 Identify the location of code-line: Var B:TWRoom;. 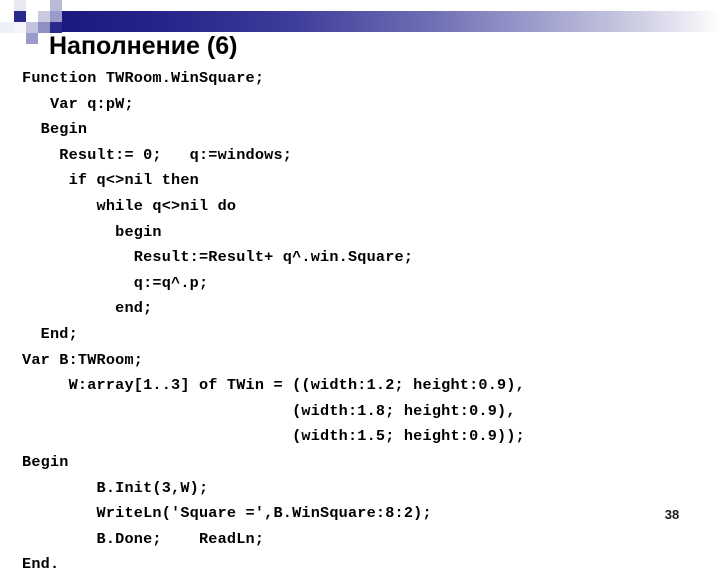
(83, 359).